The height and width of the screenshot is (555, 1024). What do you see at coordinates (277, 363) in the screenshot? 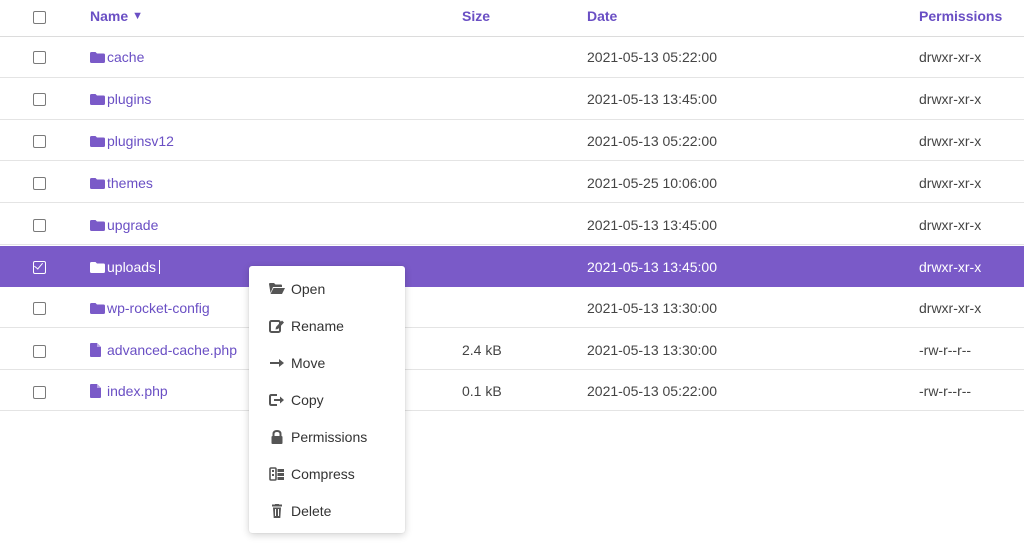
I see `arrow-right-icon` at bounding box center [277, 363].